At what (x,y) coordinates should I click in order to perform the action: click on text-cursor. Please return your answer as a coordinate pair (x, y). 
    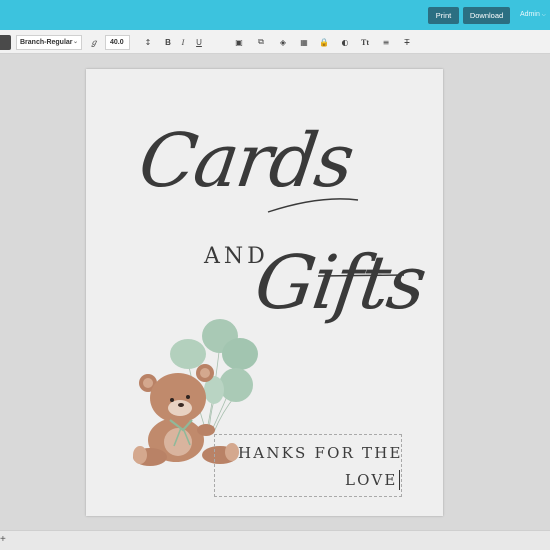
    Looking at the image, I should click on (399, 480).